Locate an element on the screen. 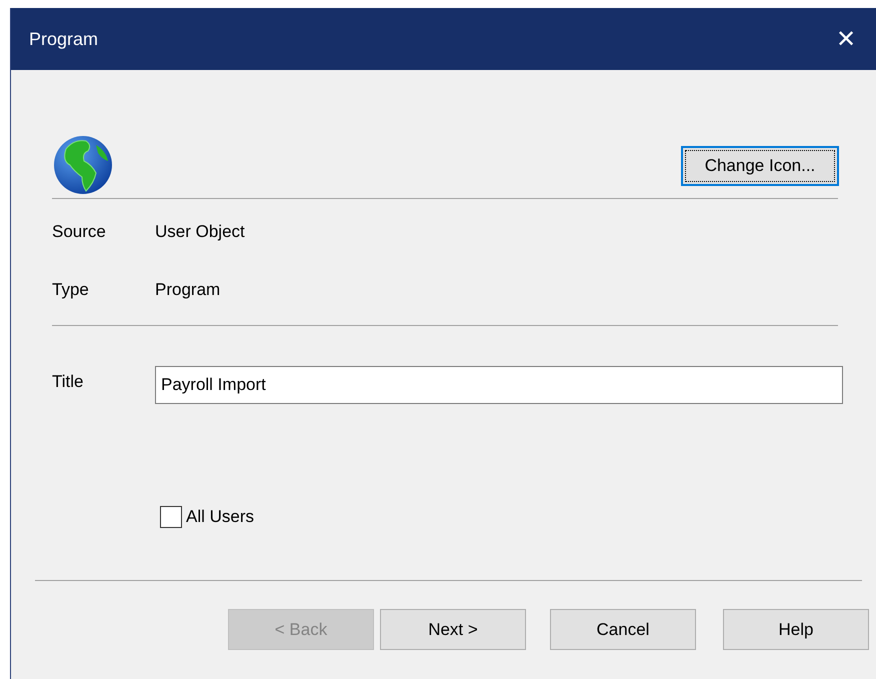  title-field: Payroll Import is located at coordinates (499, 385).